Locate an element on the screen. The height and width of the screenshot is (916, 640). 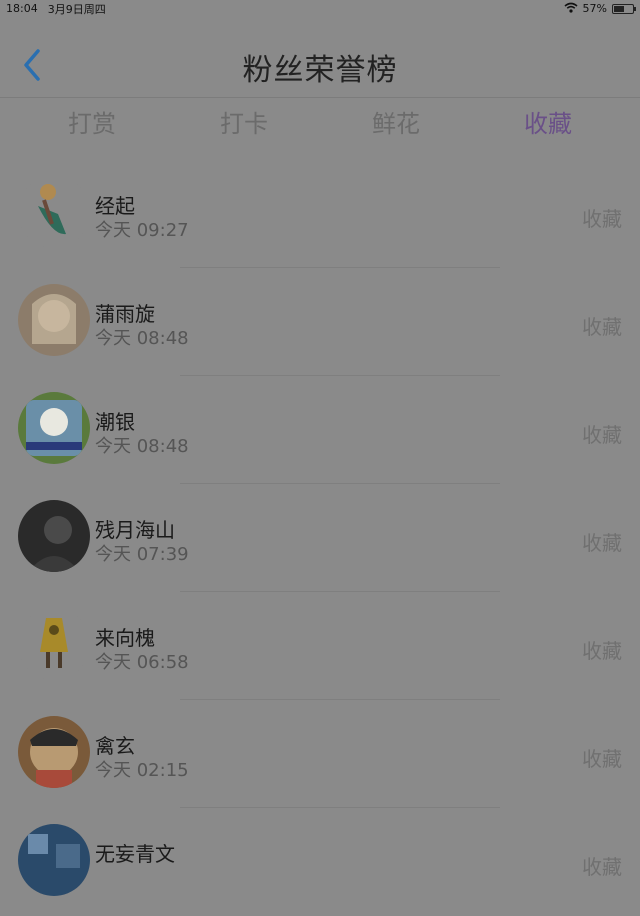
fan-name: 经起 is located at coordinates (115, 206).